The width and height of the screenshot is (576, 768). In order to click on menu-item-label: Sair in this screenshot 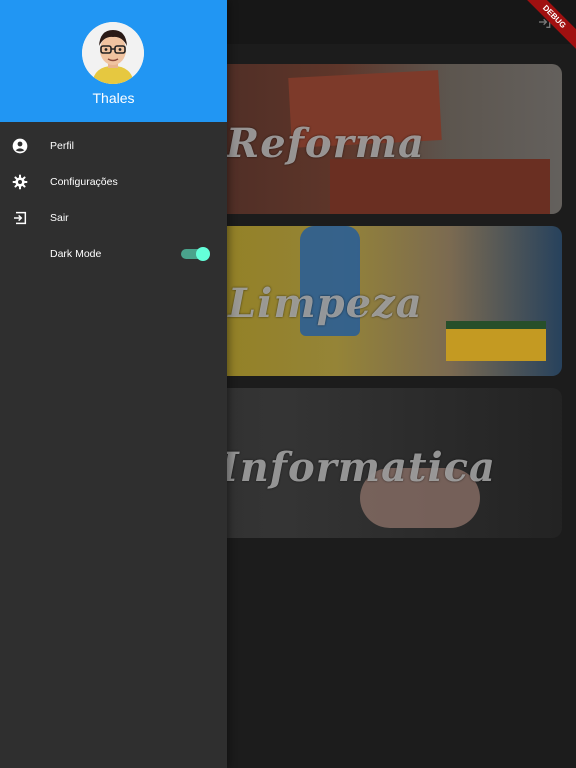, I will do `click(59, 218)`.